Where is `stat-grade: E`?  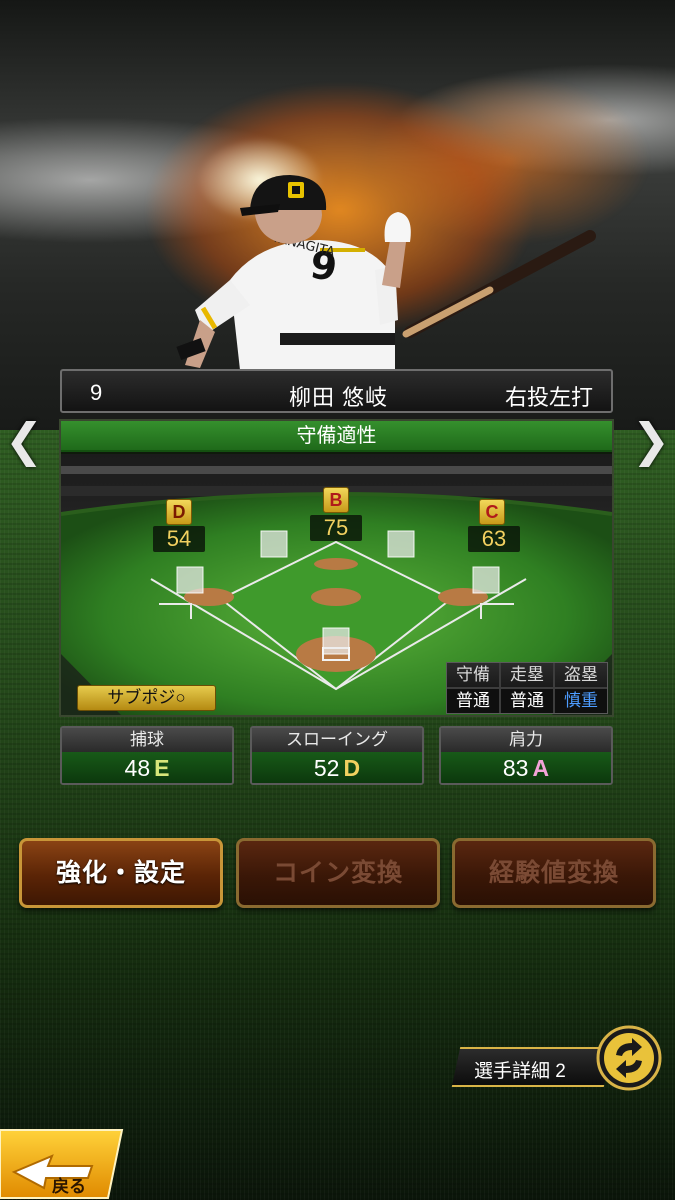
stat-grade: E is located at coordinates (162, 768).